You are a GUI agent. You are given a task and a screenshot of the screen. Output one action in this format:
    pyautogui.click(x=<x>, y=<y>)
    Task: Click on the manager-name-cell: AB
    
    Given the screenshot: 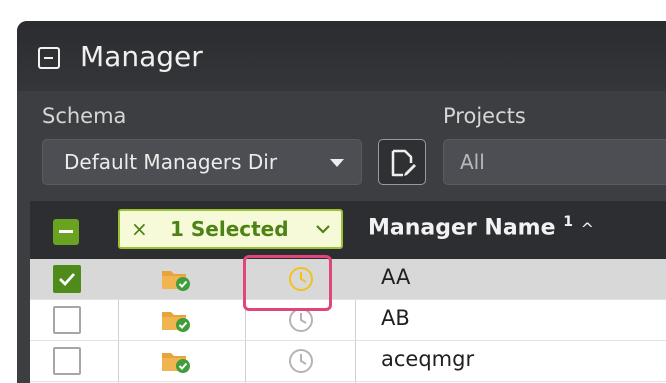 What is the action you would take?
    pyautogui.click(x=395, y=318)
    